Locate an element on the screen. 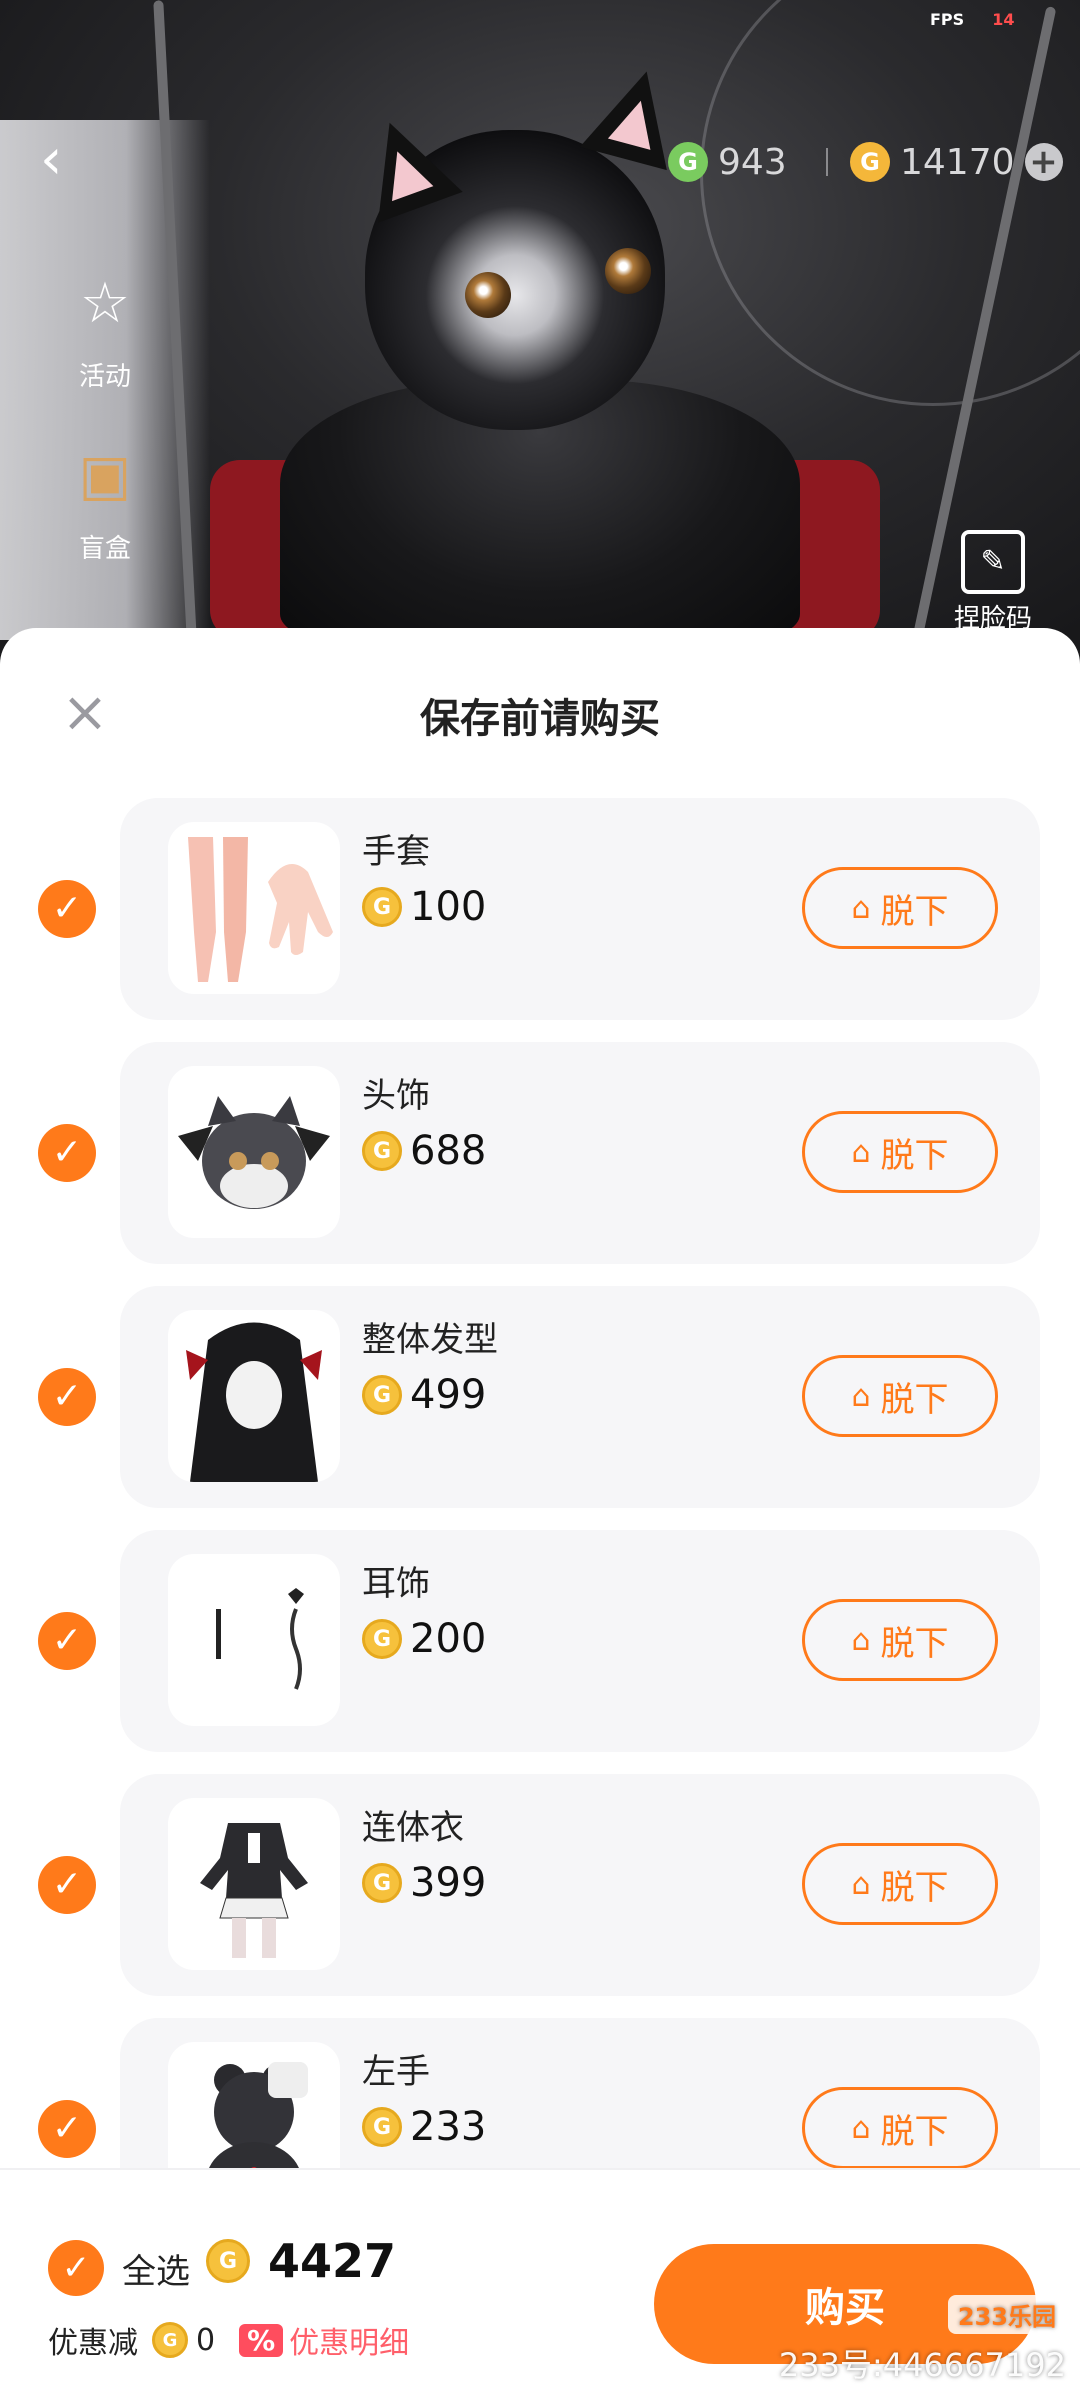 Image resolution: width=1080 pixels, height=2400 pixels. item-name: 整体发型 is located at coordinates (430, 1340).